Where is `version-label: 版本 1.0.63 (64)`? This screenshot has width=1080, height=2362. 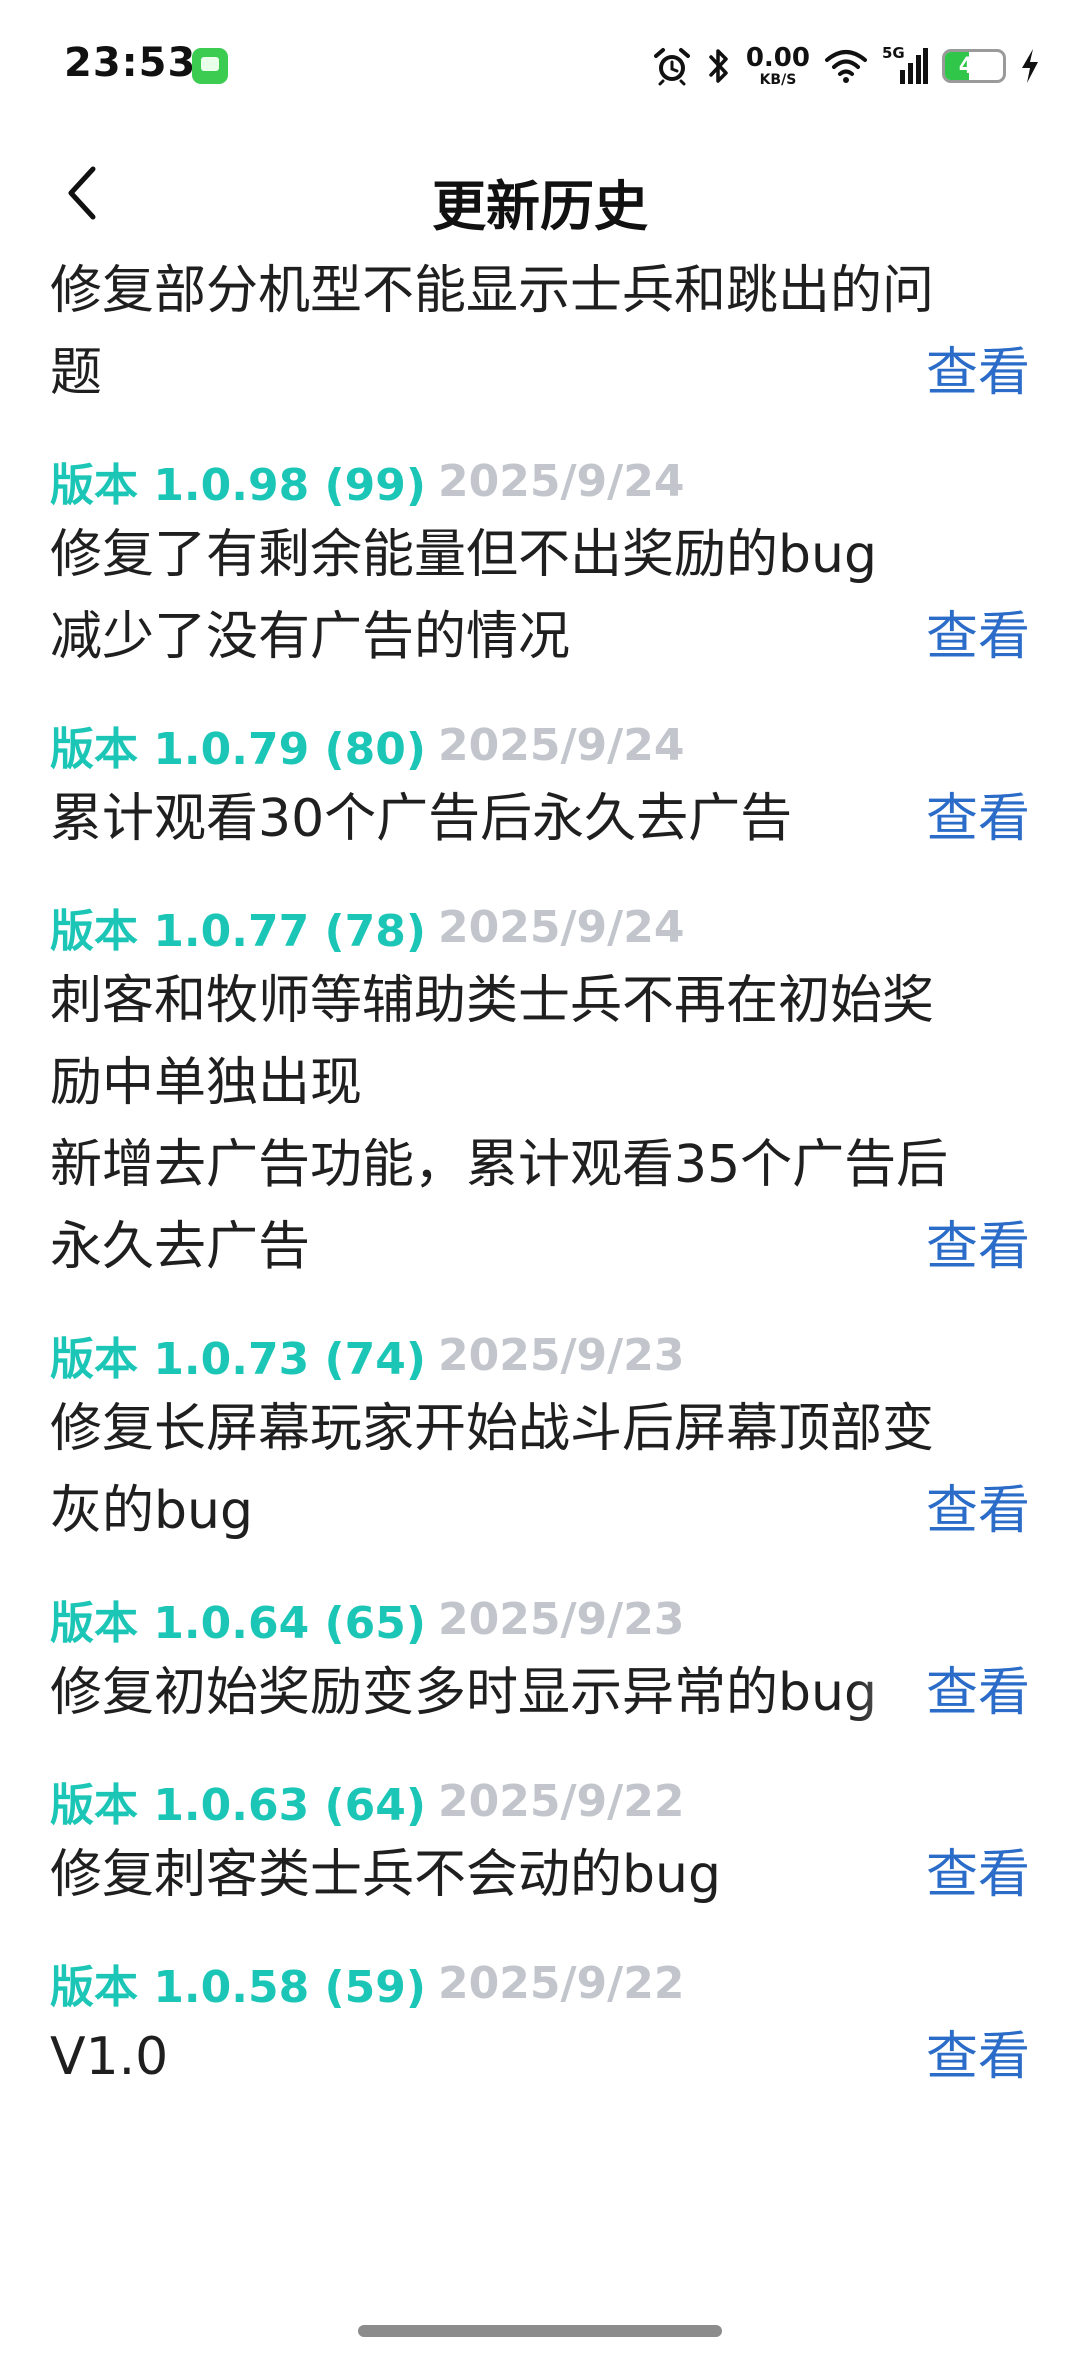
version-label: 版本 1.0.63 (64) is located at coordinates (238, 1805).